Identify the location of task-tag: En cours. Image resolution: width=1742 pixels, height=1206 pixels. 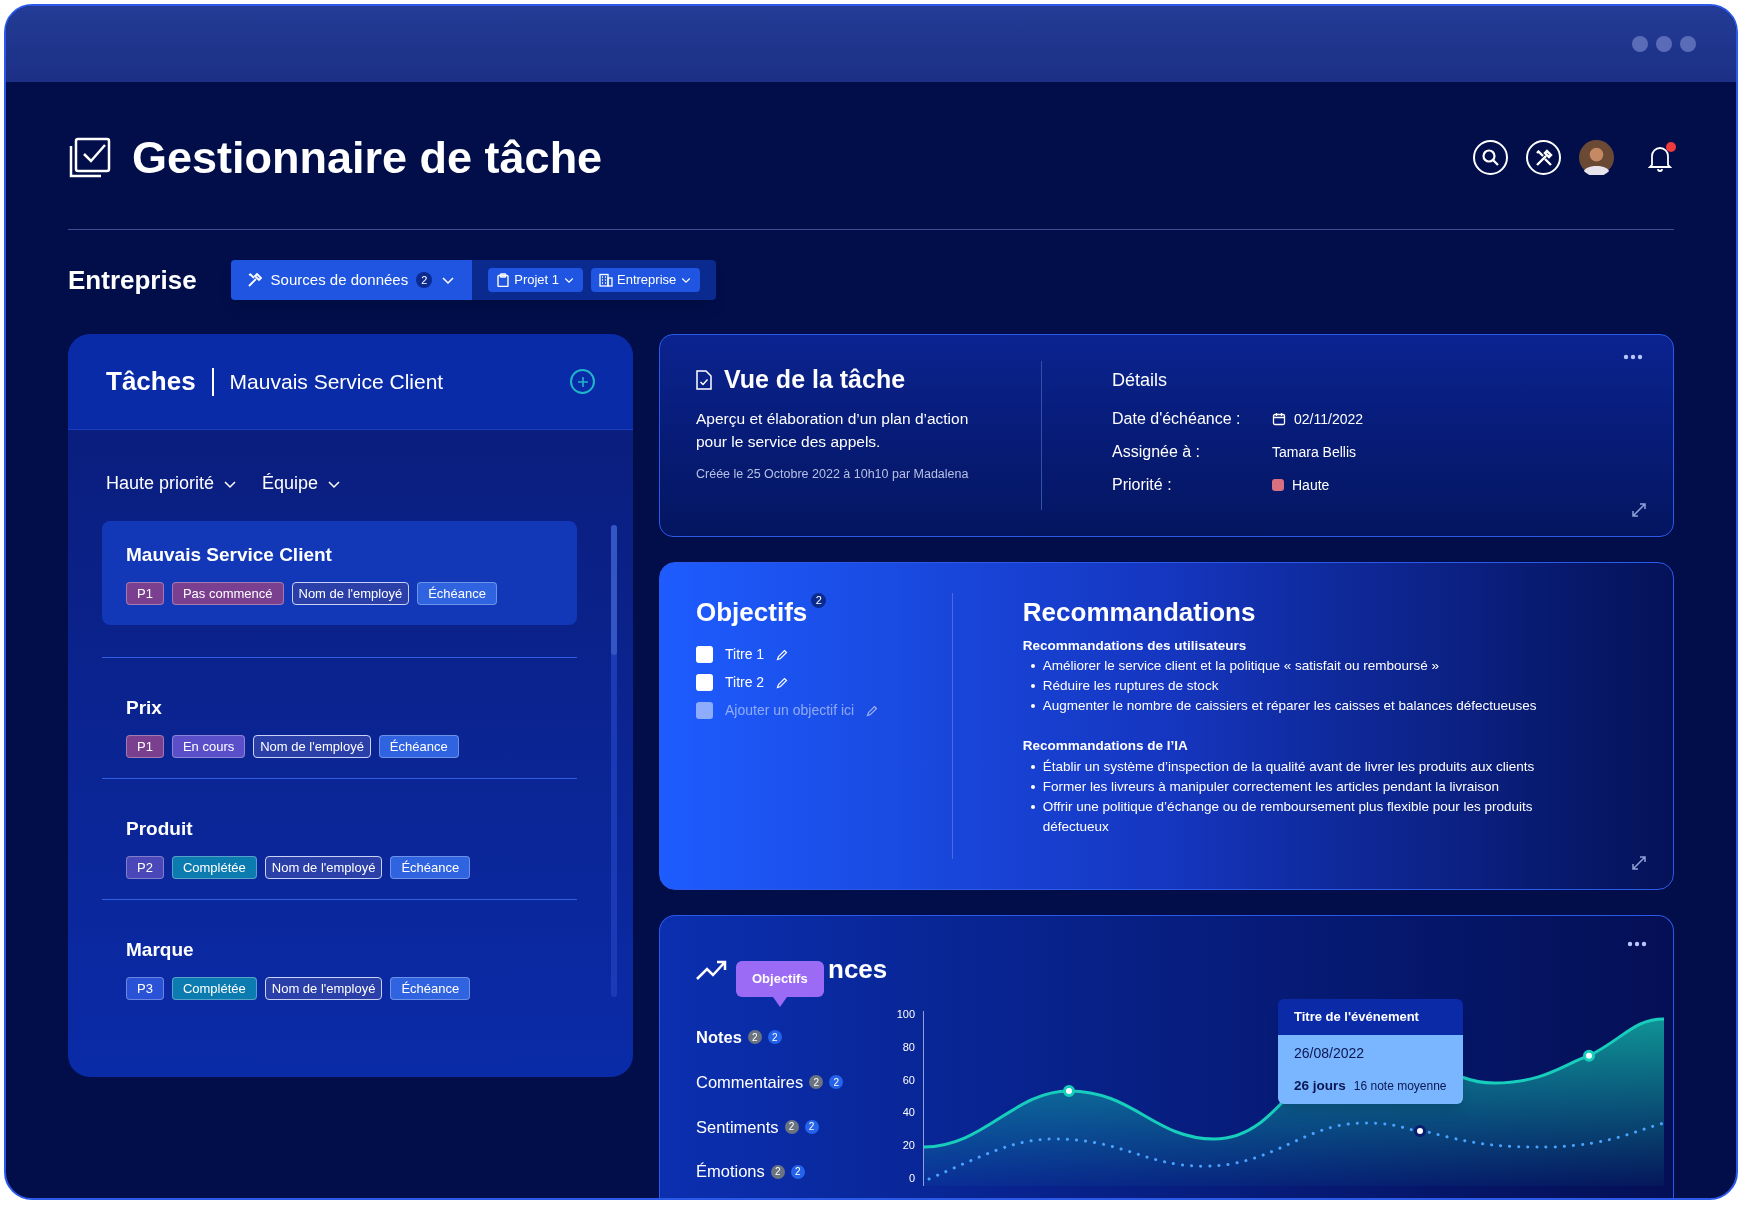
(208, 746).